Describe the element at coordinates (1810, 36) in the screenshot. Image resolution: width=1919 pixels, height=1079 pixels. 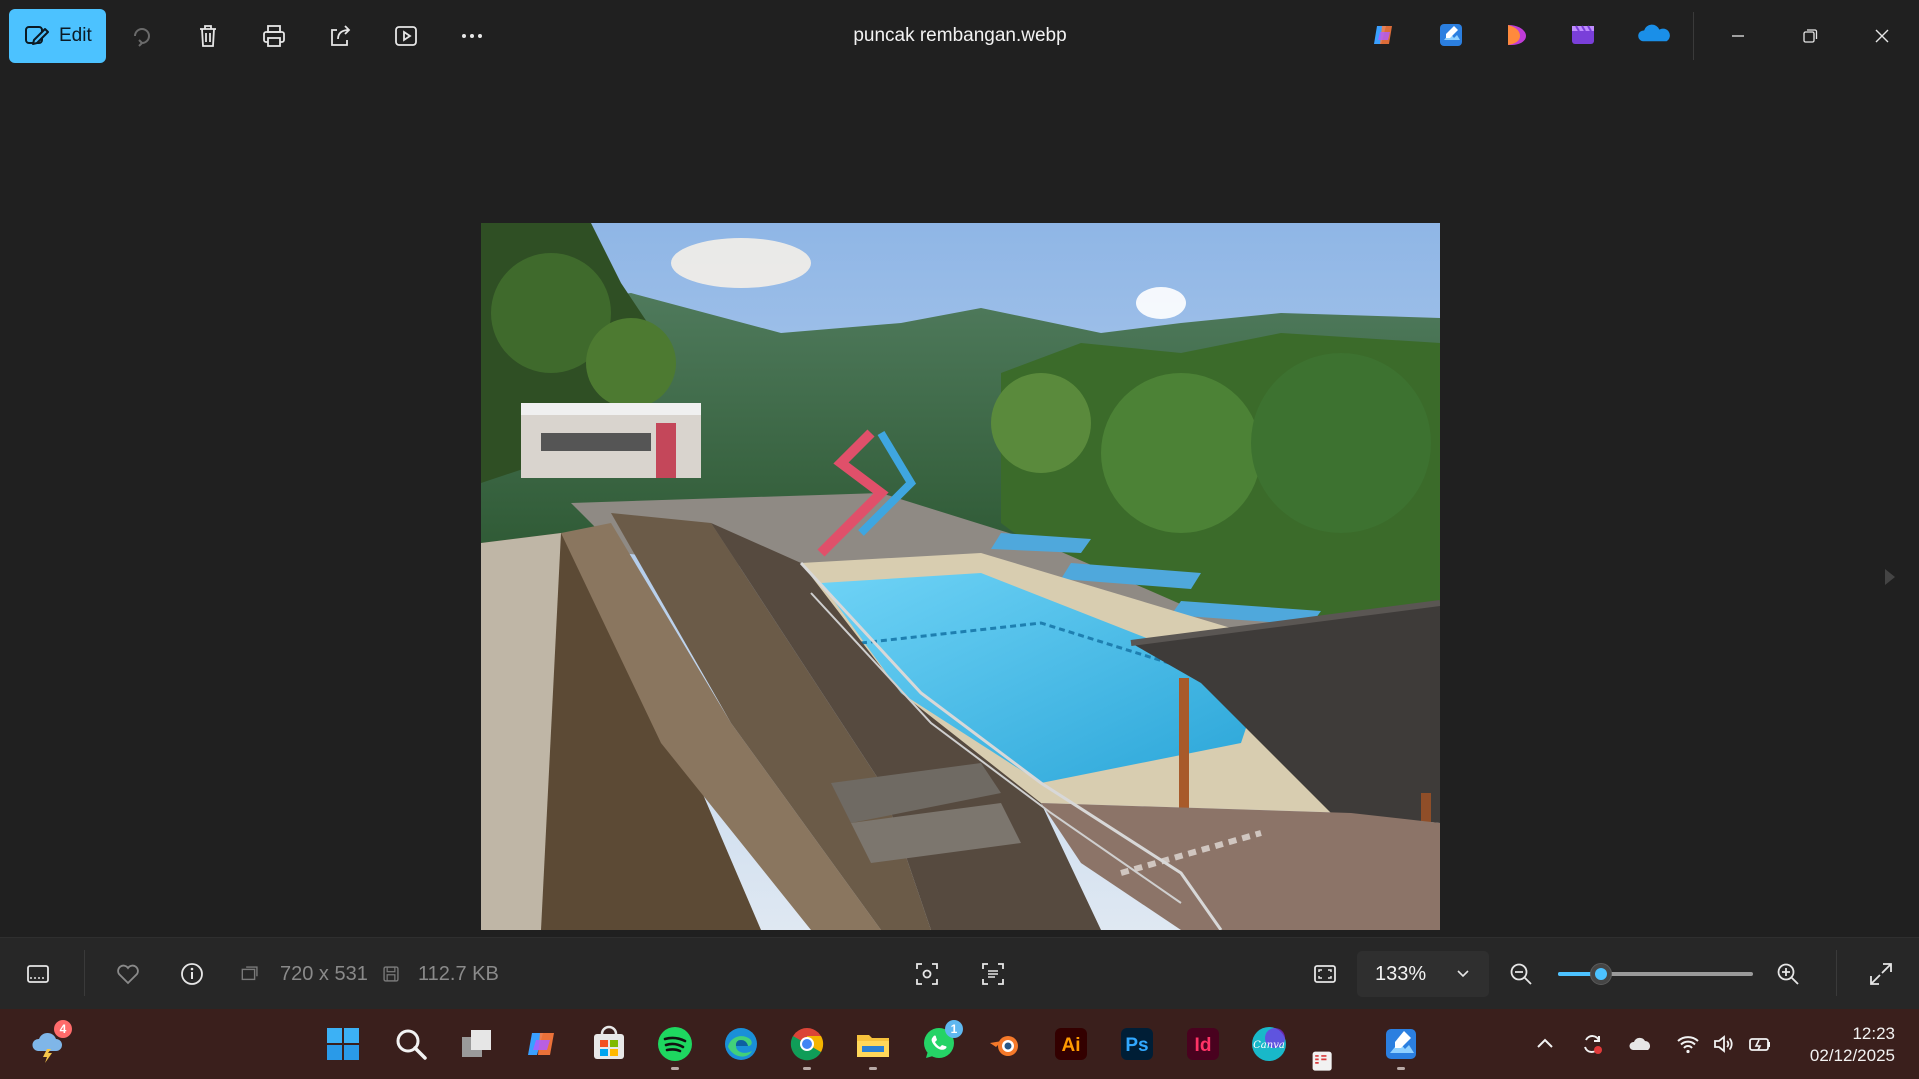
I see `restore-button` at that location.